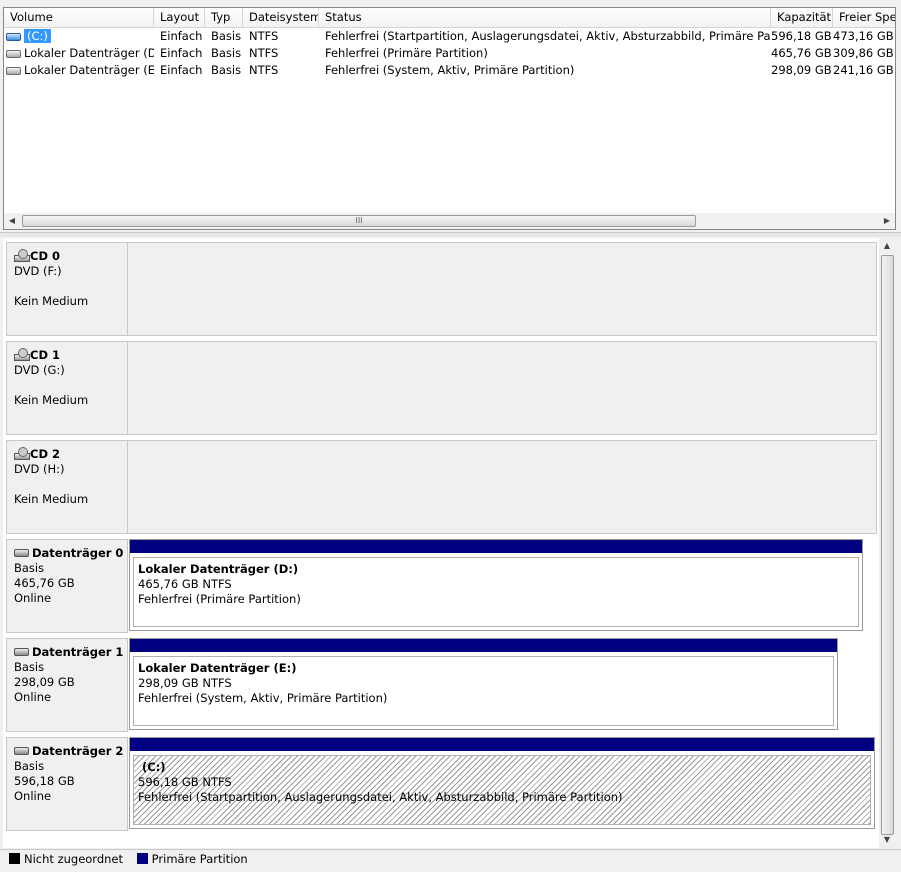 This screenshot has height=872, width=901. Describe the element at coordinates (863, 70) in the screenshot. I see `volume-cell-free-space: 241,16 GB` at that location.